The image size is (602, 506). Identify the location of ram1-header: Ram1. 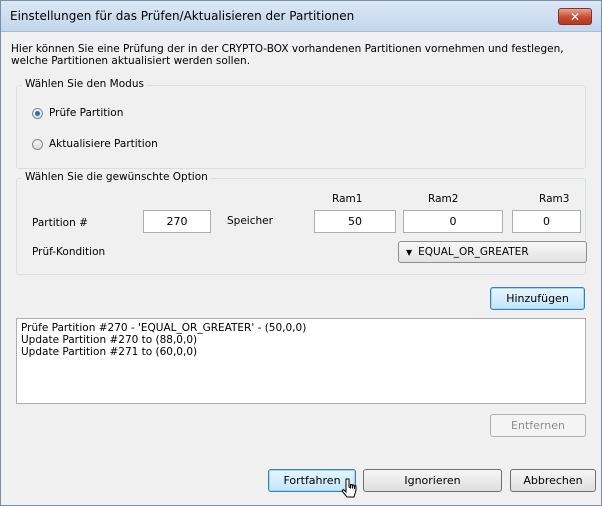
(347, 199).